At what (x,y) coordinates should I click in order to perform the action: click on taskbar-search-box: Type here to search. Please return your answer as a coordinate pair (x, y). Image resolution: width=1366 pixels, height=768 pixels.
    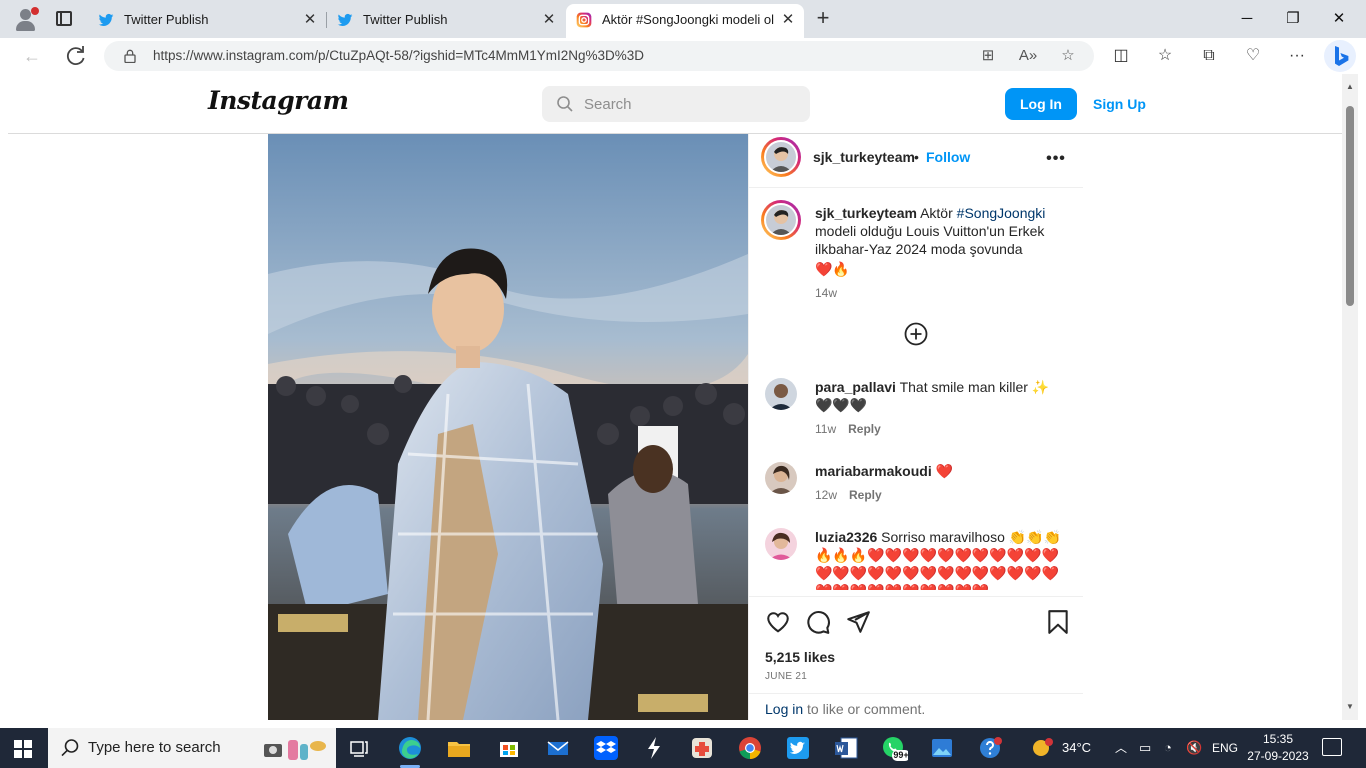
    Looking at the image, I should click on (192, 748).